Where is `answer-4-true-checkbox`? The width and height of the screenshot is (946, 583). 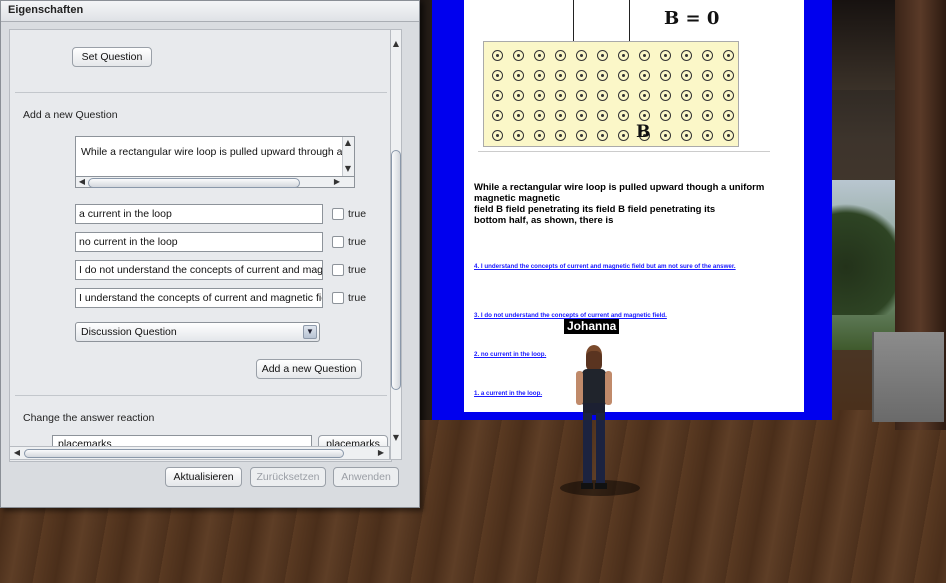 answer-4-true-checkbox is located at coordinates (338, 298).